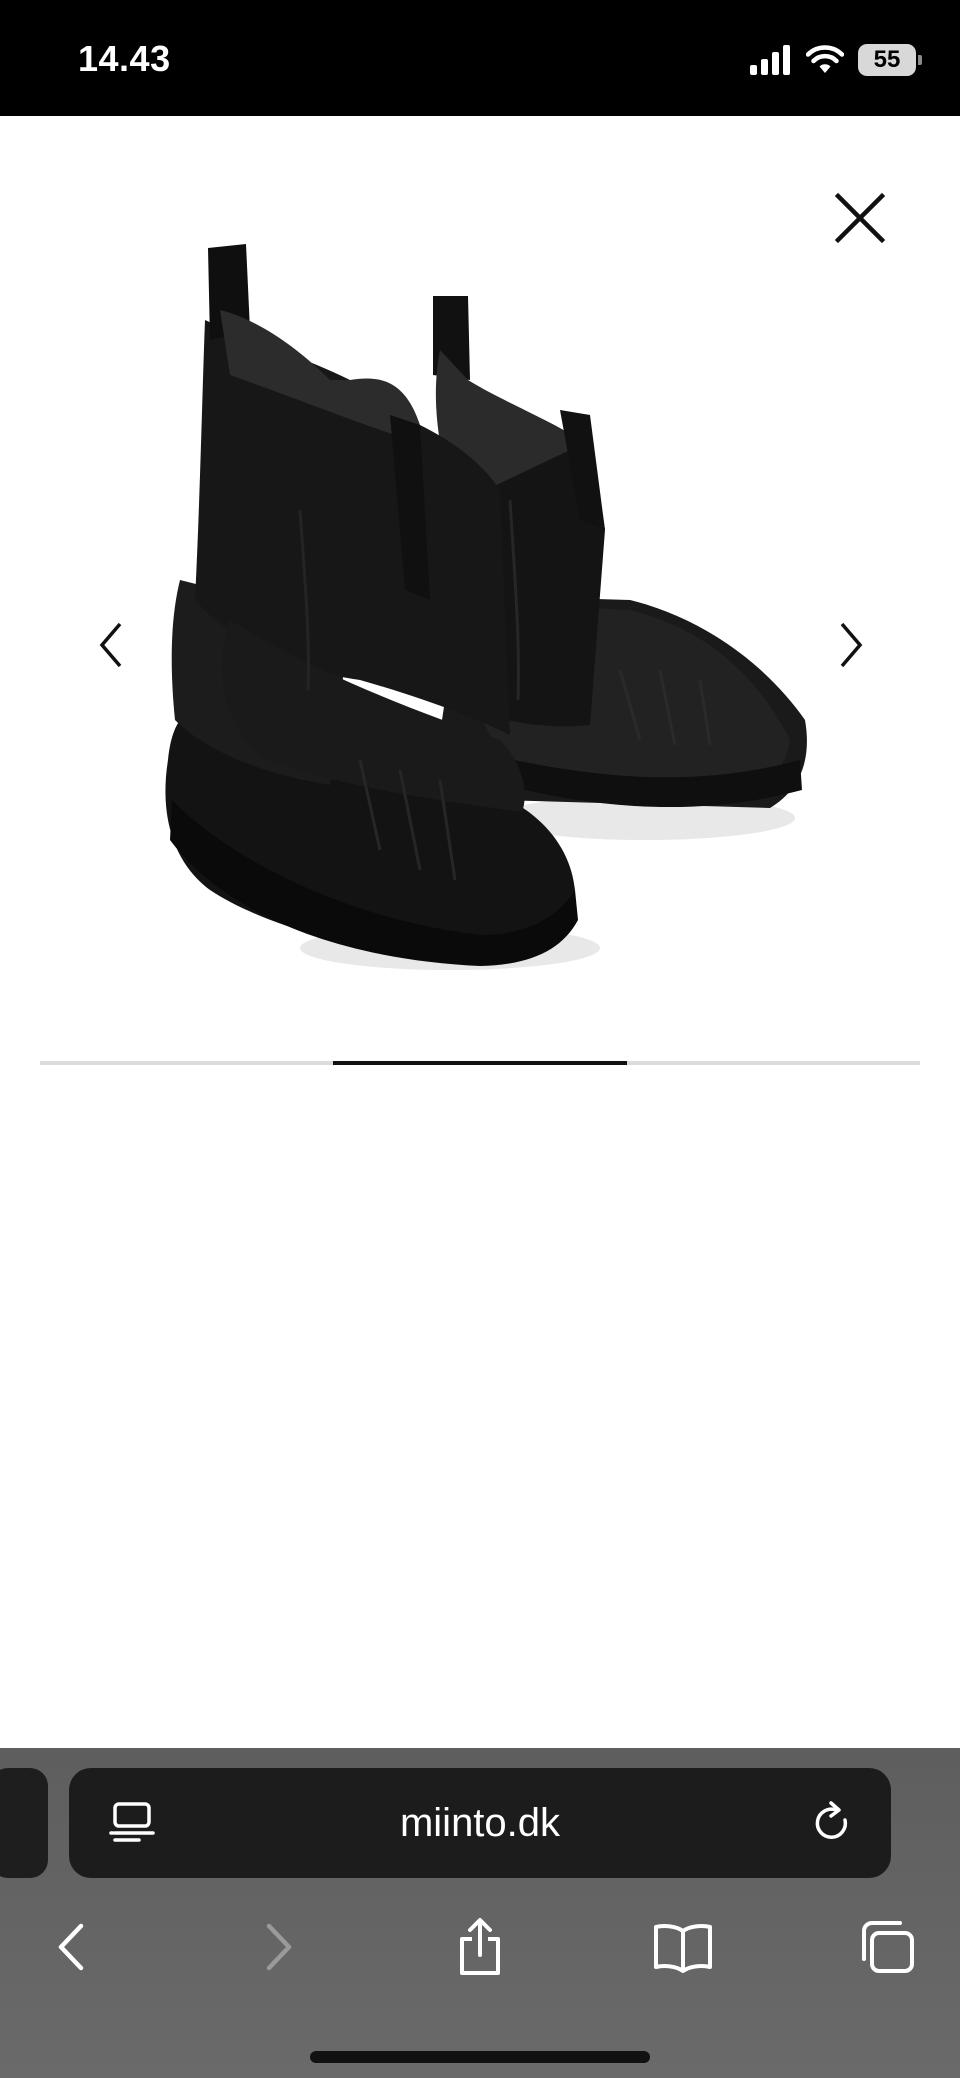  I want to click on status-bar: 14.43 55, so click(480, 58).